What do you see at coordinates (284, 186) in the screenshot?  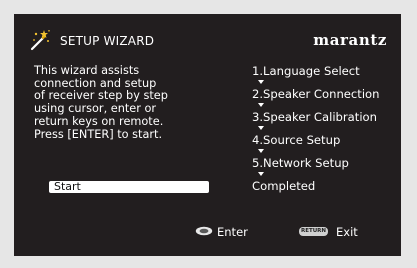 I see `step-completed: Completed` at bounding box center [284, 186].